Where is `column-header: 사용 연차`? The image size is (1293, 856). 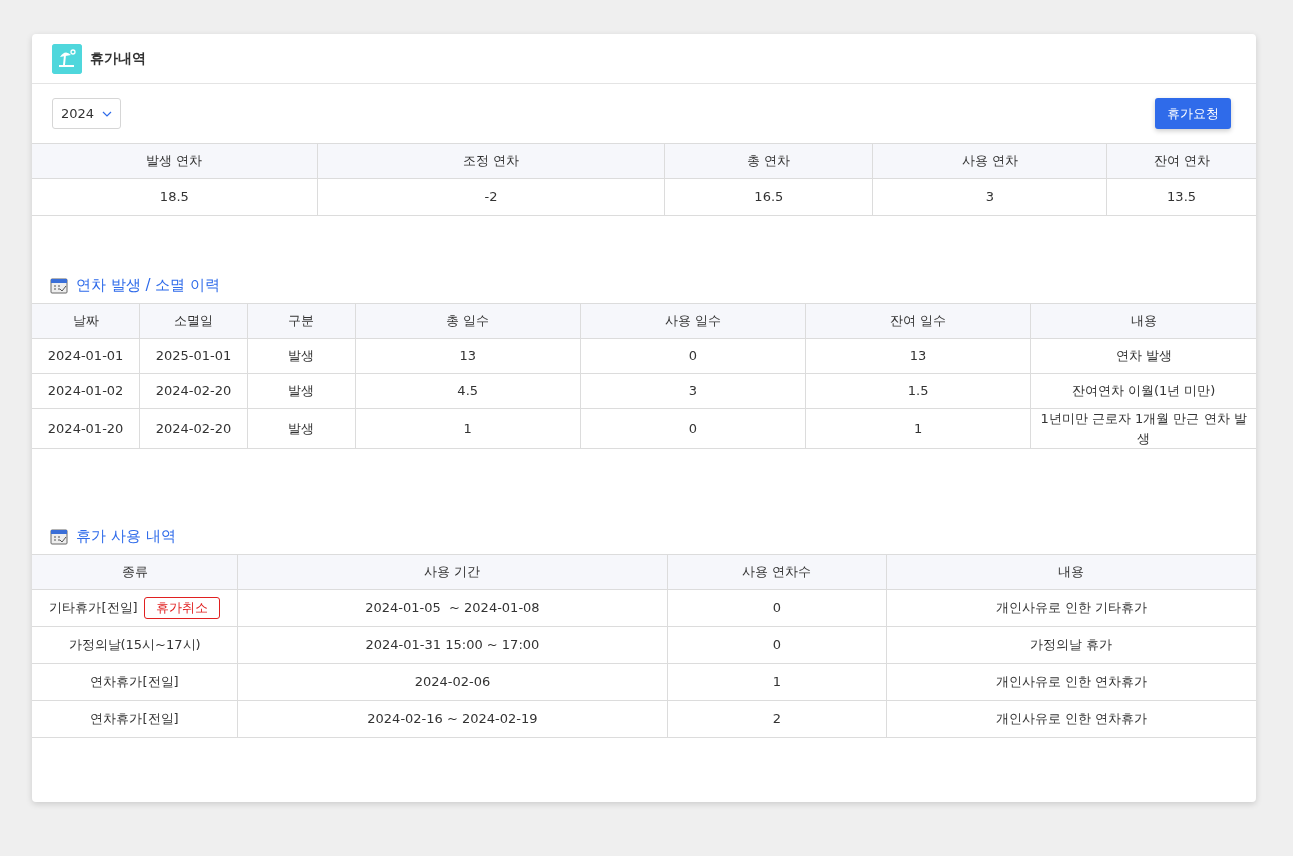
column-header: 사용 연차 is located at coordinates (989, 161).